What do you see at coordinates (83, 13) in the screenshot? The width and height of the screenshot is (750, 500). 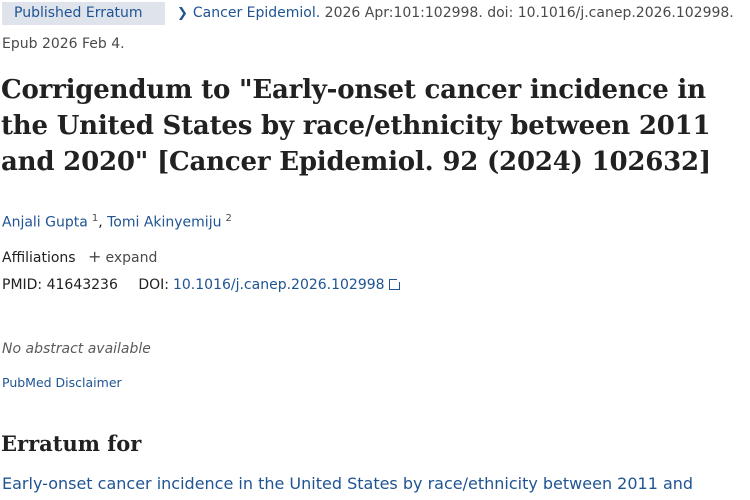 I see `published-erratum-badge: Published Erratum` at bounding box center [83, 13].